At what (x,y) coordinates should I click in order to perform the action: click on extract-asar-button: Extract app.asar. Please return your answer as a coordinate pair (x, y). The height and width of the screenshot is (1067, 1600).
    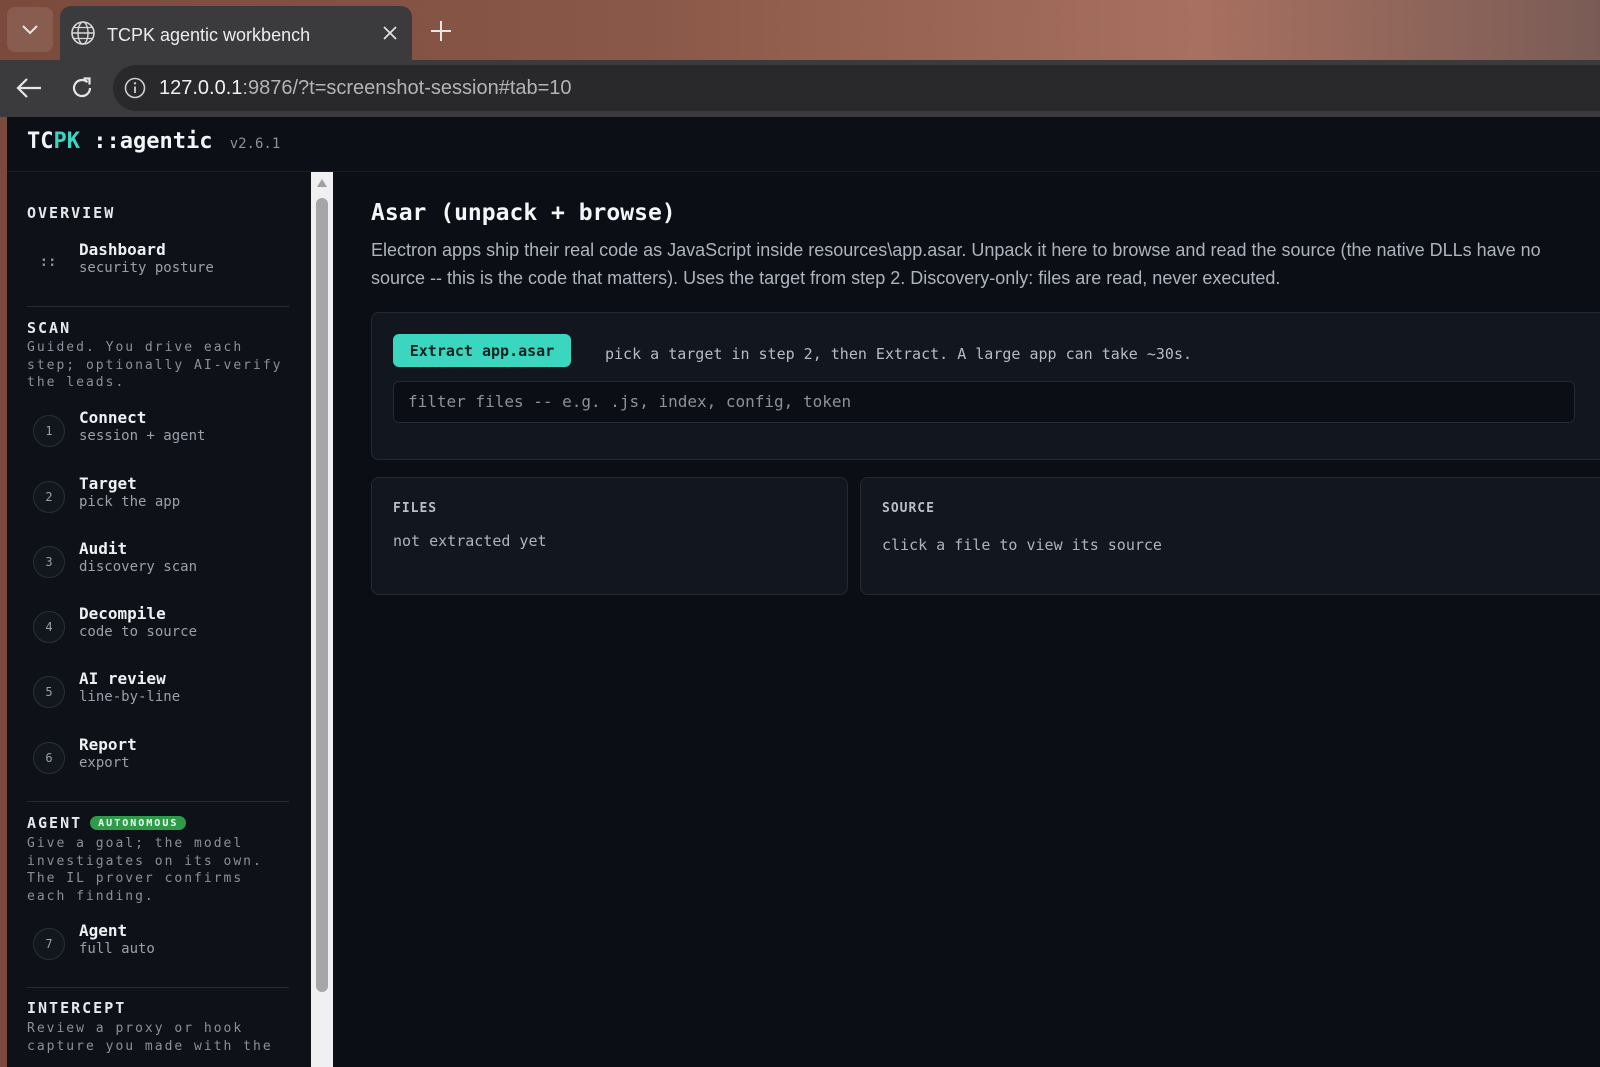
    Looking at the image, I should click on (482, 350).